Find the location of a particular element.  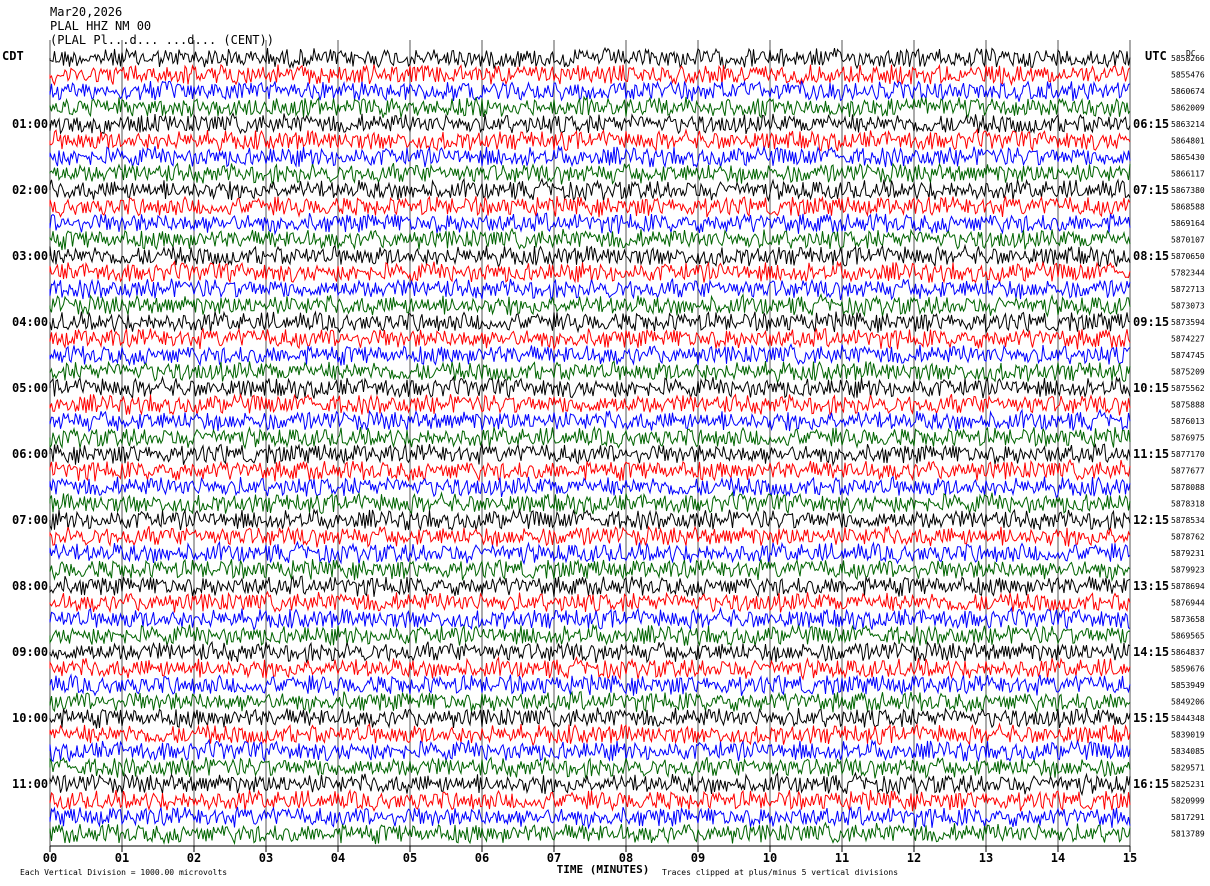

right-hour-label: 11:15 is located at coordinates (1151, 454).